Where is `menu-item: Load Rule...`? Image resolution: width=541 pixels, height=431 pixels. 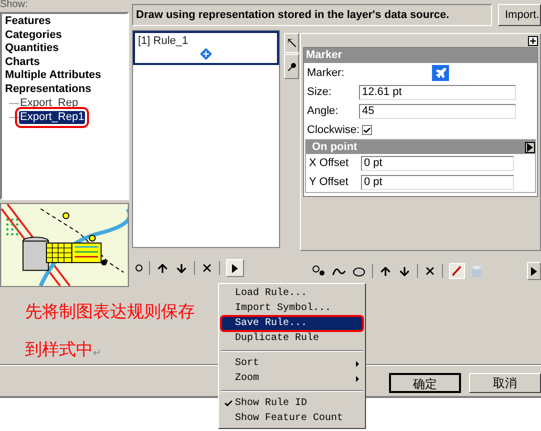
menu-item: Load Rule... is located at coordinates (292, 293).